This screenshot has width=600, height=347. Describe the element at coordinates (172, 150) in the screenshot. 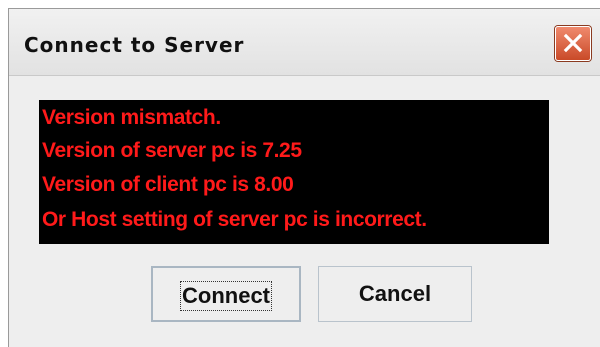

I see `message-line: Version of server pc is 7.25` at that location.